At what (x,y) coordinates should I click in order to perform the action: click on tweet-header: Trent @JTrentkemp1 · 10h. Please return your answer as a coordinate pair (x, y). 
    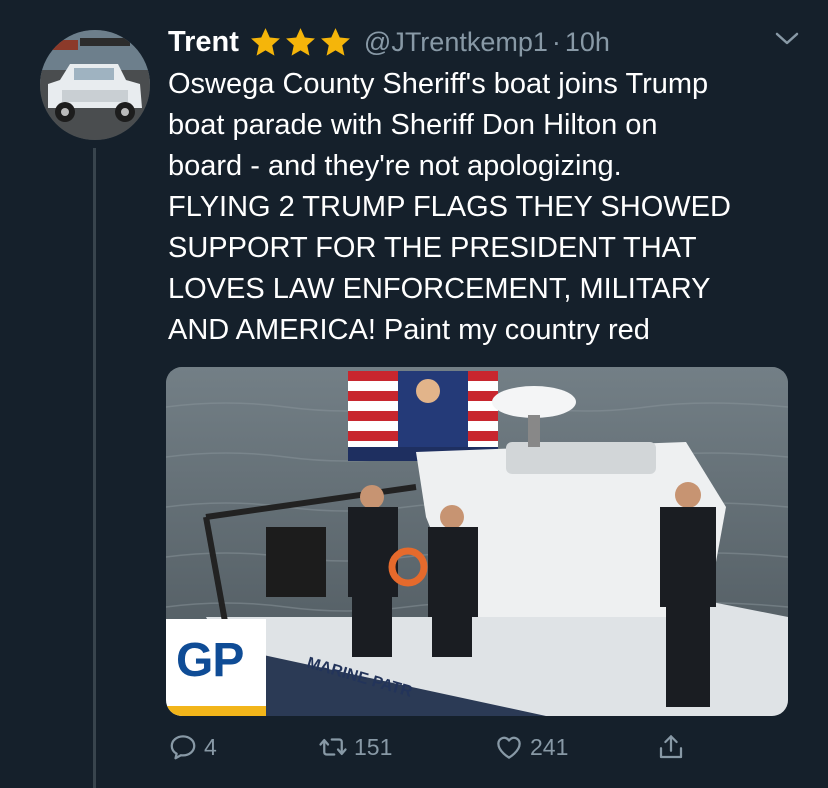
    Looking at the image, I should click on (478, 42).